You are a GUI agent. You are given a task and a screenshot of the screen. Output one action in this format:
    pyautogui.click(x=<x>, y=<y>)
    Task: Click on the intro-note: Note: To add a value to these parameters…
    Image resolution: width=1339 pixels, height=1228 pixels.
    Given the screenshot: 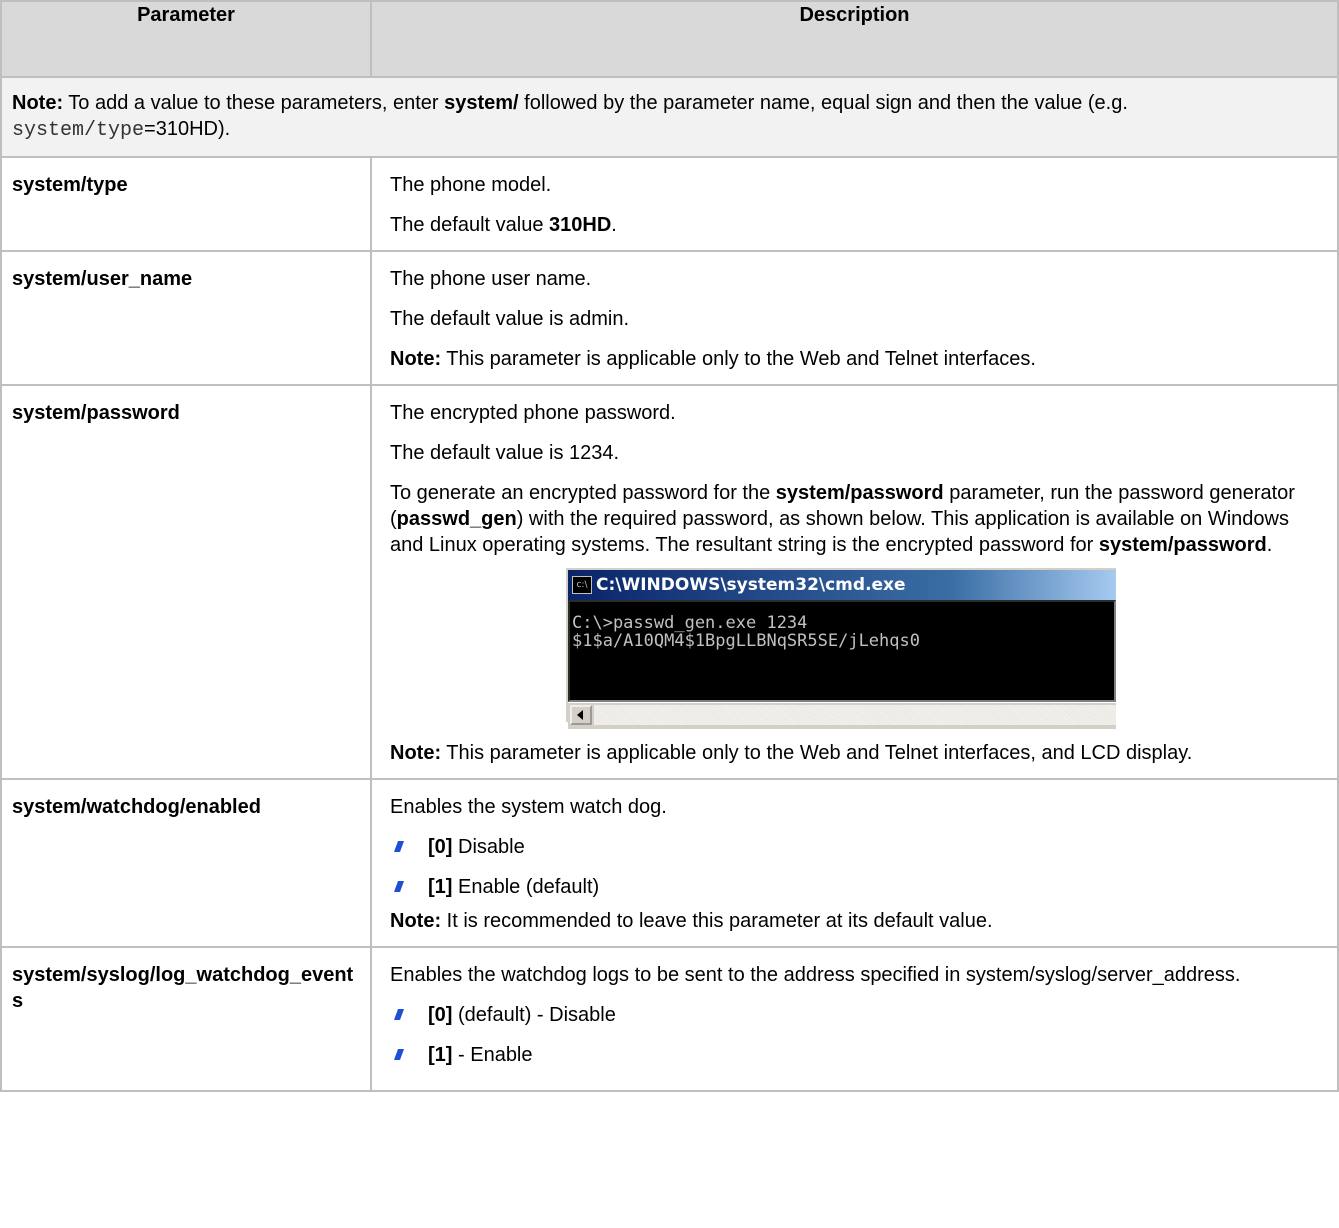 What is the action you would take?
    pyautogui.click(x=669, y=117)
    